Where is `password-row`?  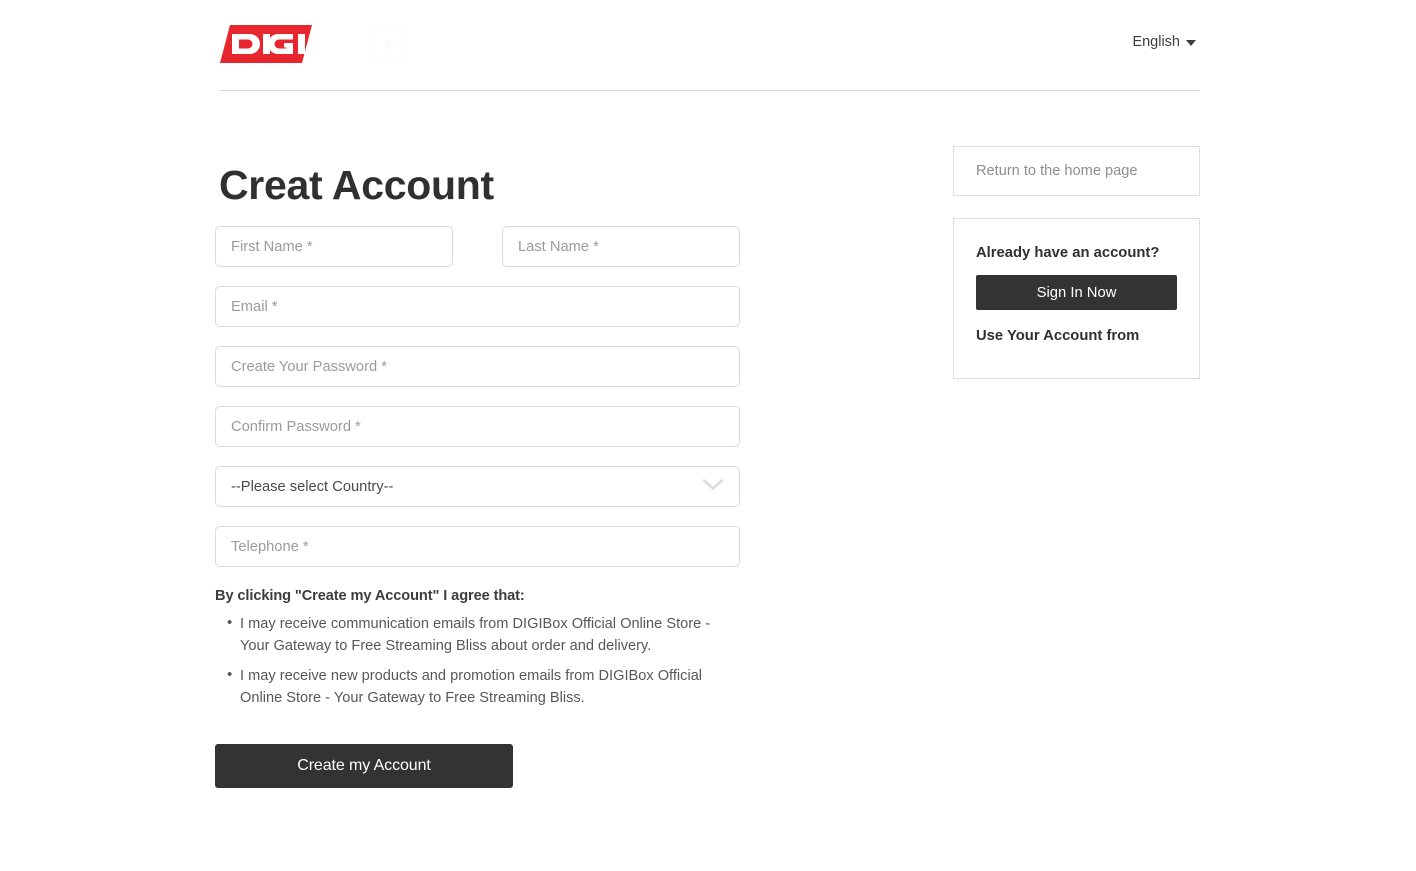 password-row is located at coordinates (477, 366).